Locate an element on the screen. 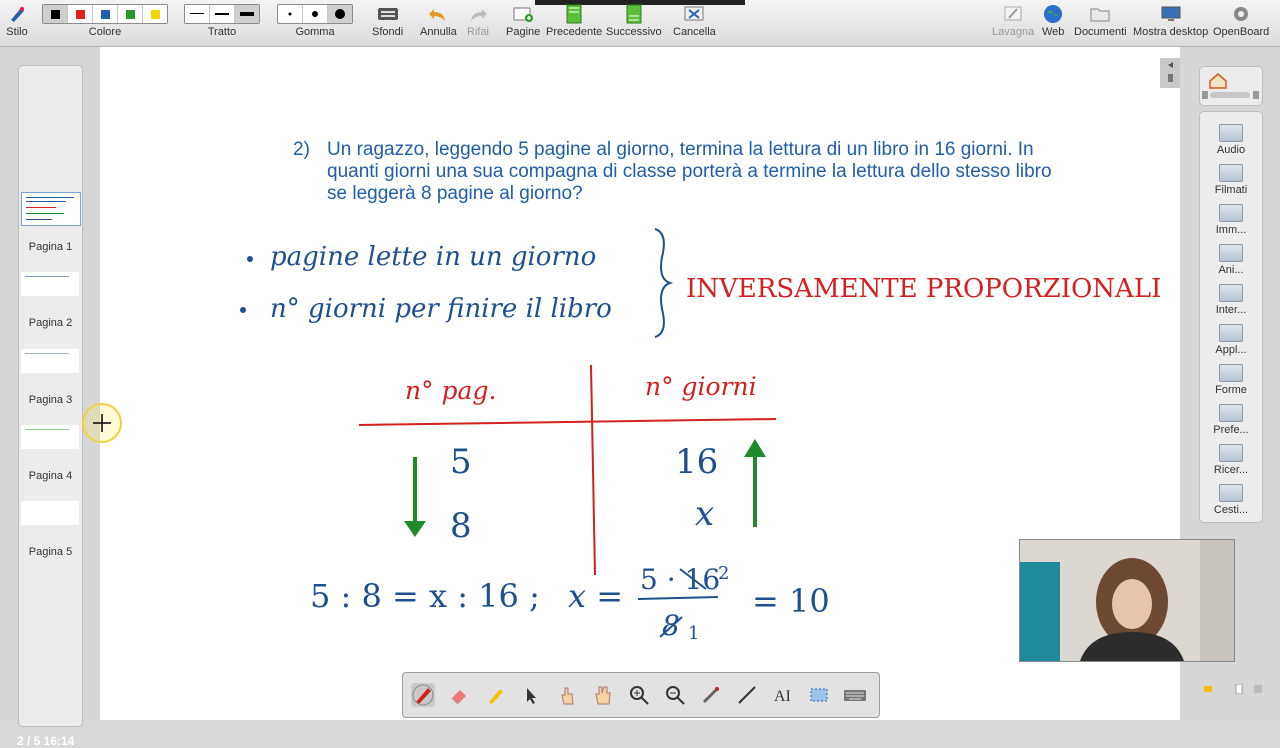 The image size is (1280, 748). result: = 10 is located at coordinates (791, 601).